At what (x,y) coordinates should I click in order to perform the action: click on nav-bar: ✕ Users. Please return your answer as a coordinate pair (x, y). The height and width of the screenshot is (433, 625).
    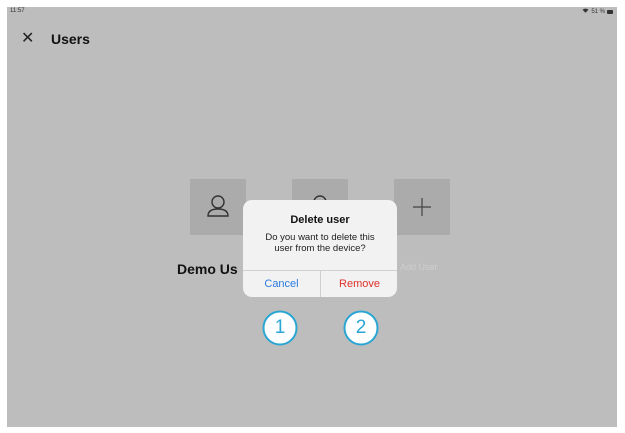
    Looking at the image, I should click on (312, 40).